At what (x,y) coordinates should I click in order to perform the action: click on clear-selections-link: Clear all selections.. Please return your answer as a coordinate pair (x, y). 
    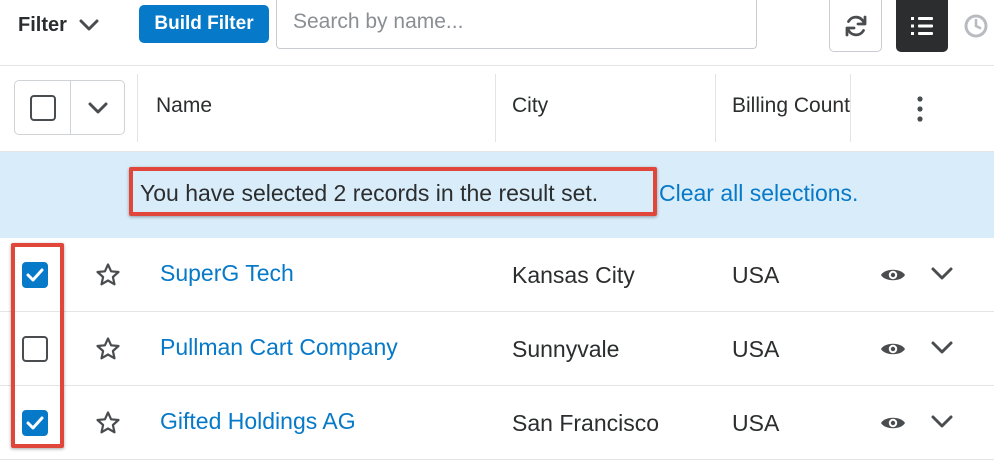
    Looking at the image, I should click on (758, 193).